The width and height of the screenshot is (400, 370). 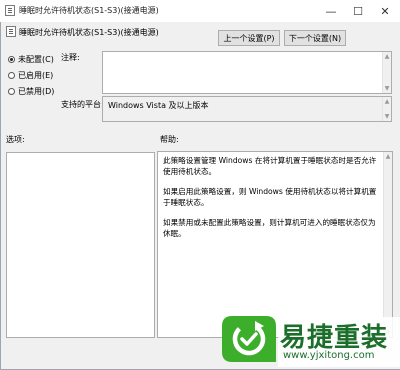 What do you see at coordinates (200, 11) in the screenshot?
I see `title-bar: 睡眠时允许待机状态(S1-S3)(接通电源) — ☐ ✕` at bounding box center [200, 11].